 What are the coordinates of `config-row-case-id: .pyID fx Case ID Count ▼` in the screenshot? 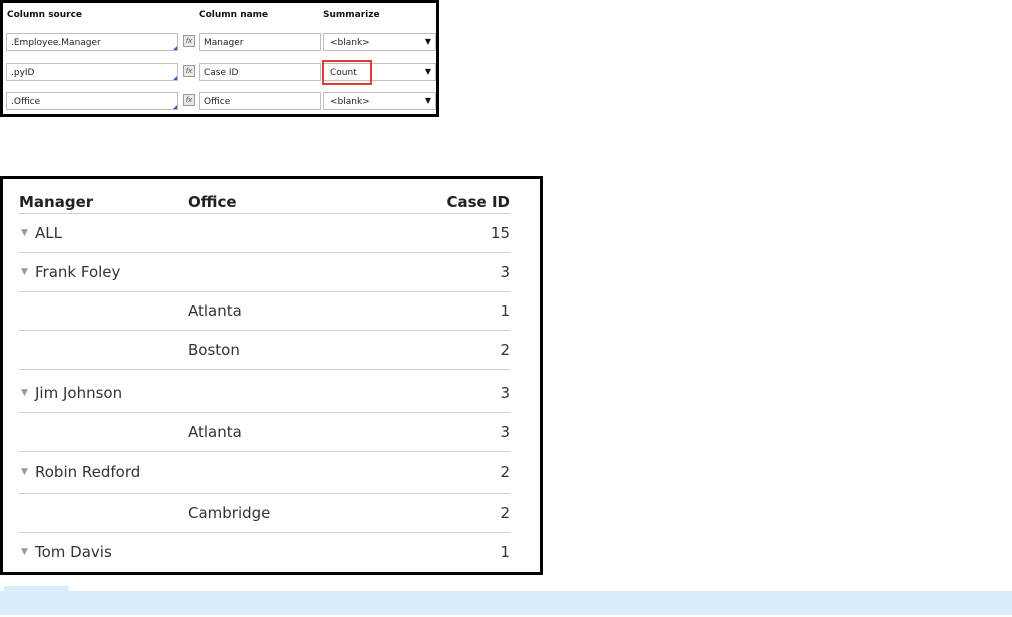 It's located at (219, 73).